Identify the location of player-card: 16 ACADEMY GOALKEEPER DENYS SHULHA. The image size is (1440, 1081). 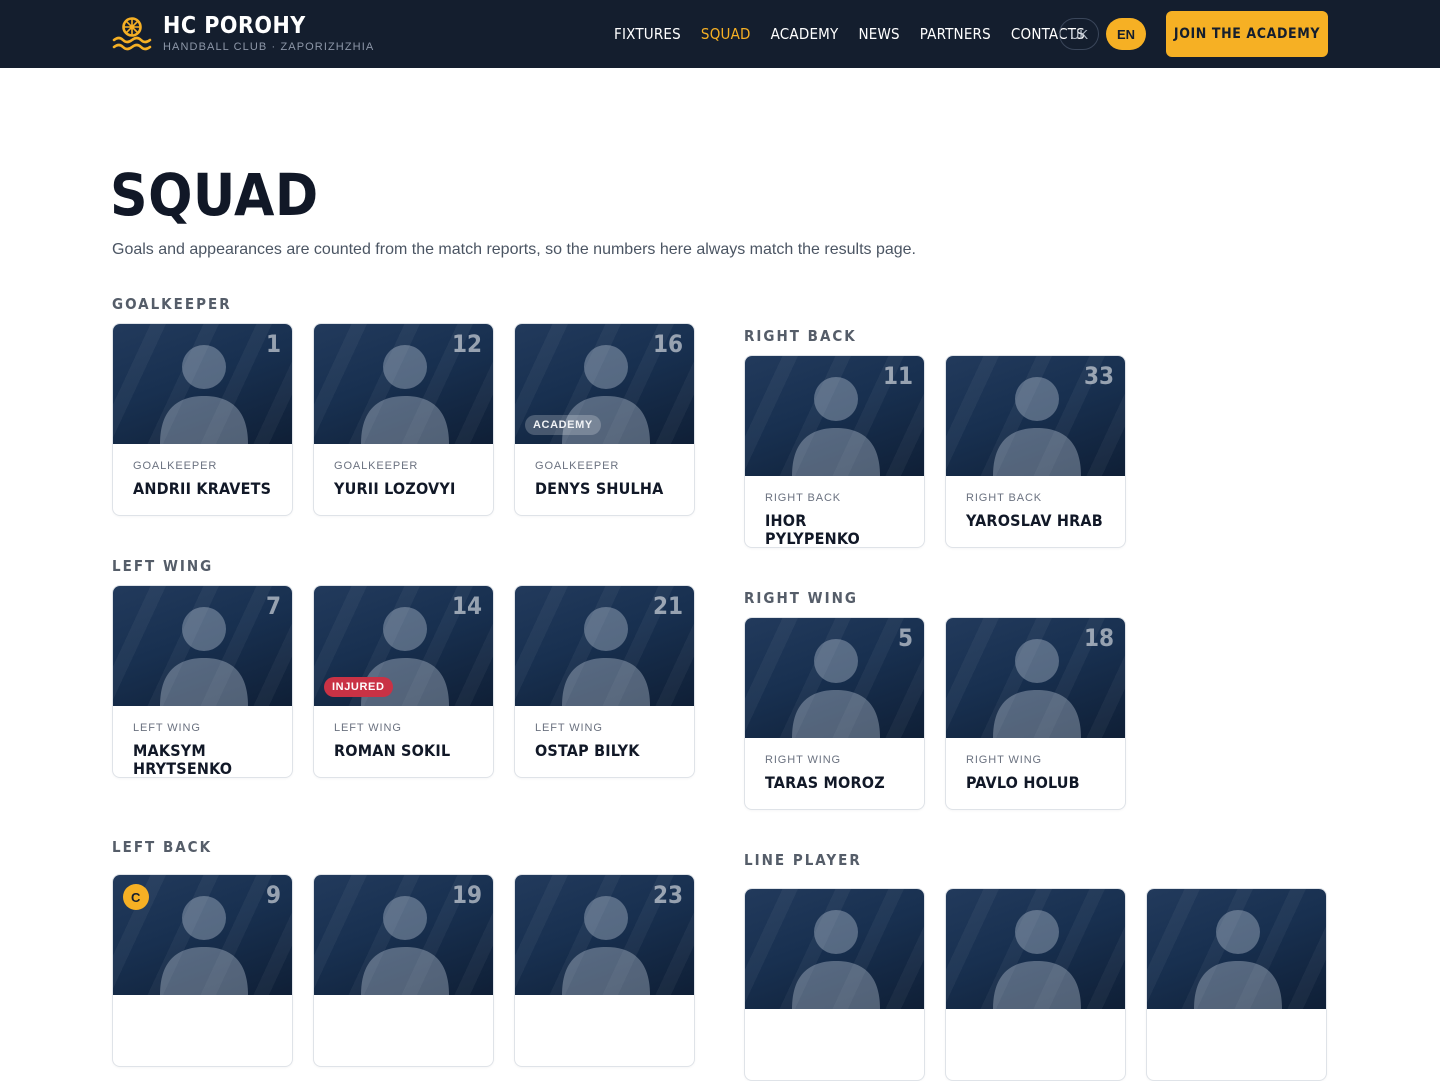
(604, 419).